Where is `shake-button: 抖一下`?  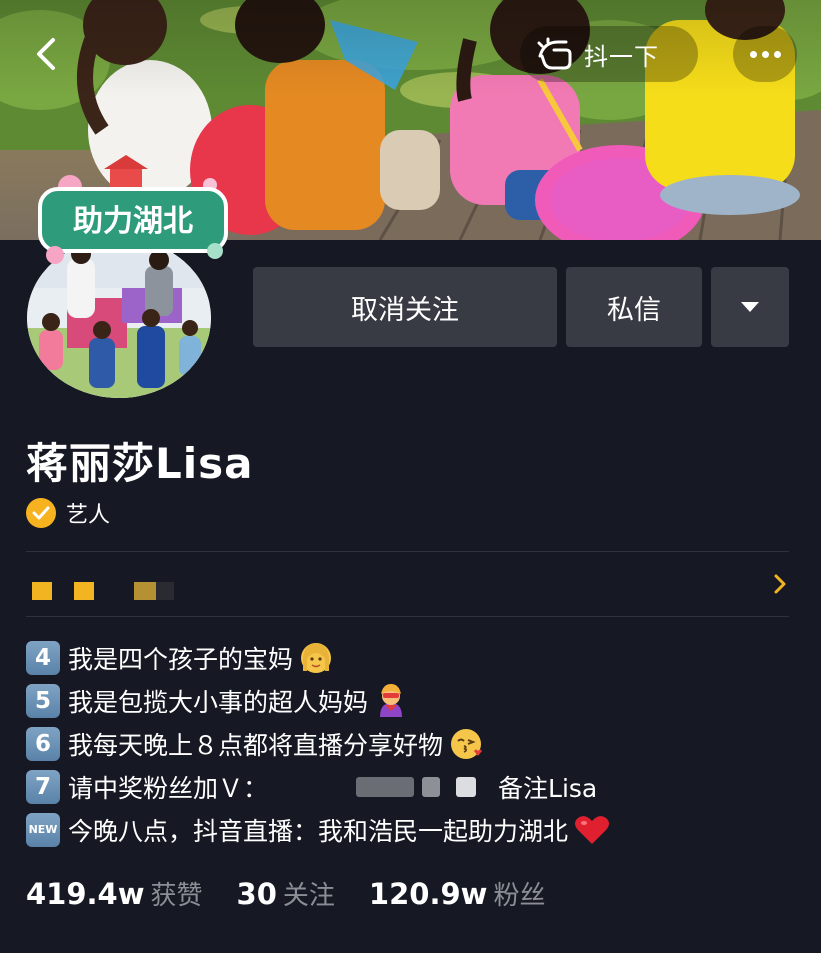 shake-button: 抖一下 is located at coordinates (609, 54).